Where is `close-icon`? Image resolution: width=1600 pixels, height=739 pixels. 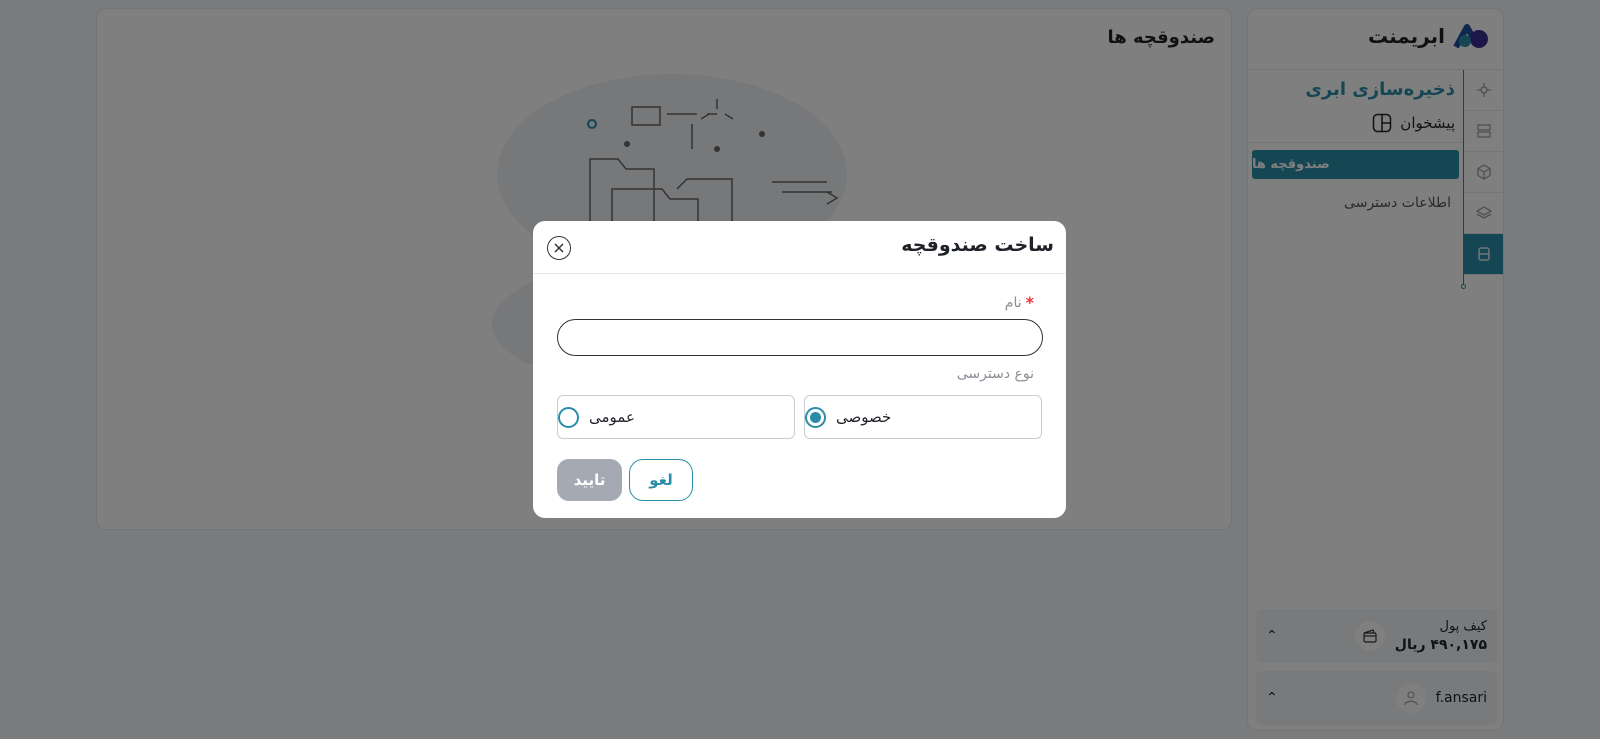 close-icon is located at coordinates (559, 248).